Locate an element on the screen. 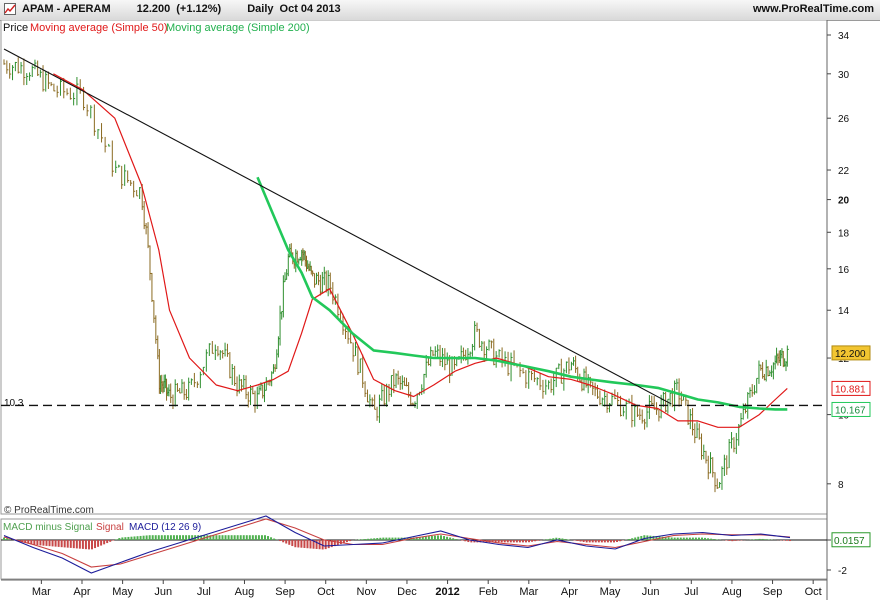  support-label: 10.3 is located at coordinates (14, 403).